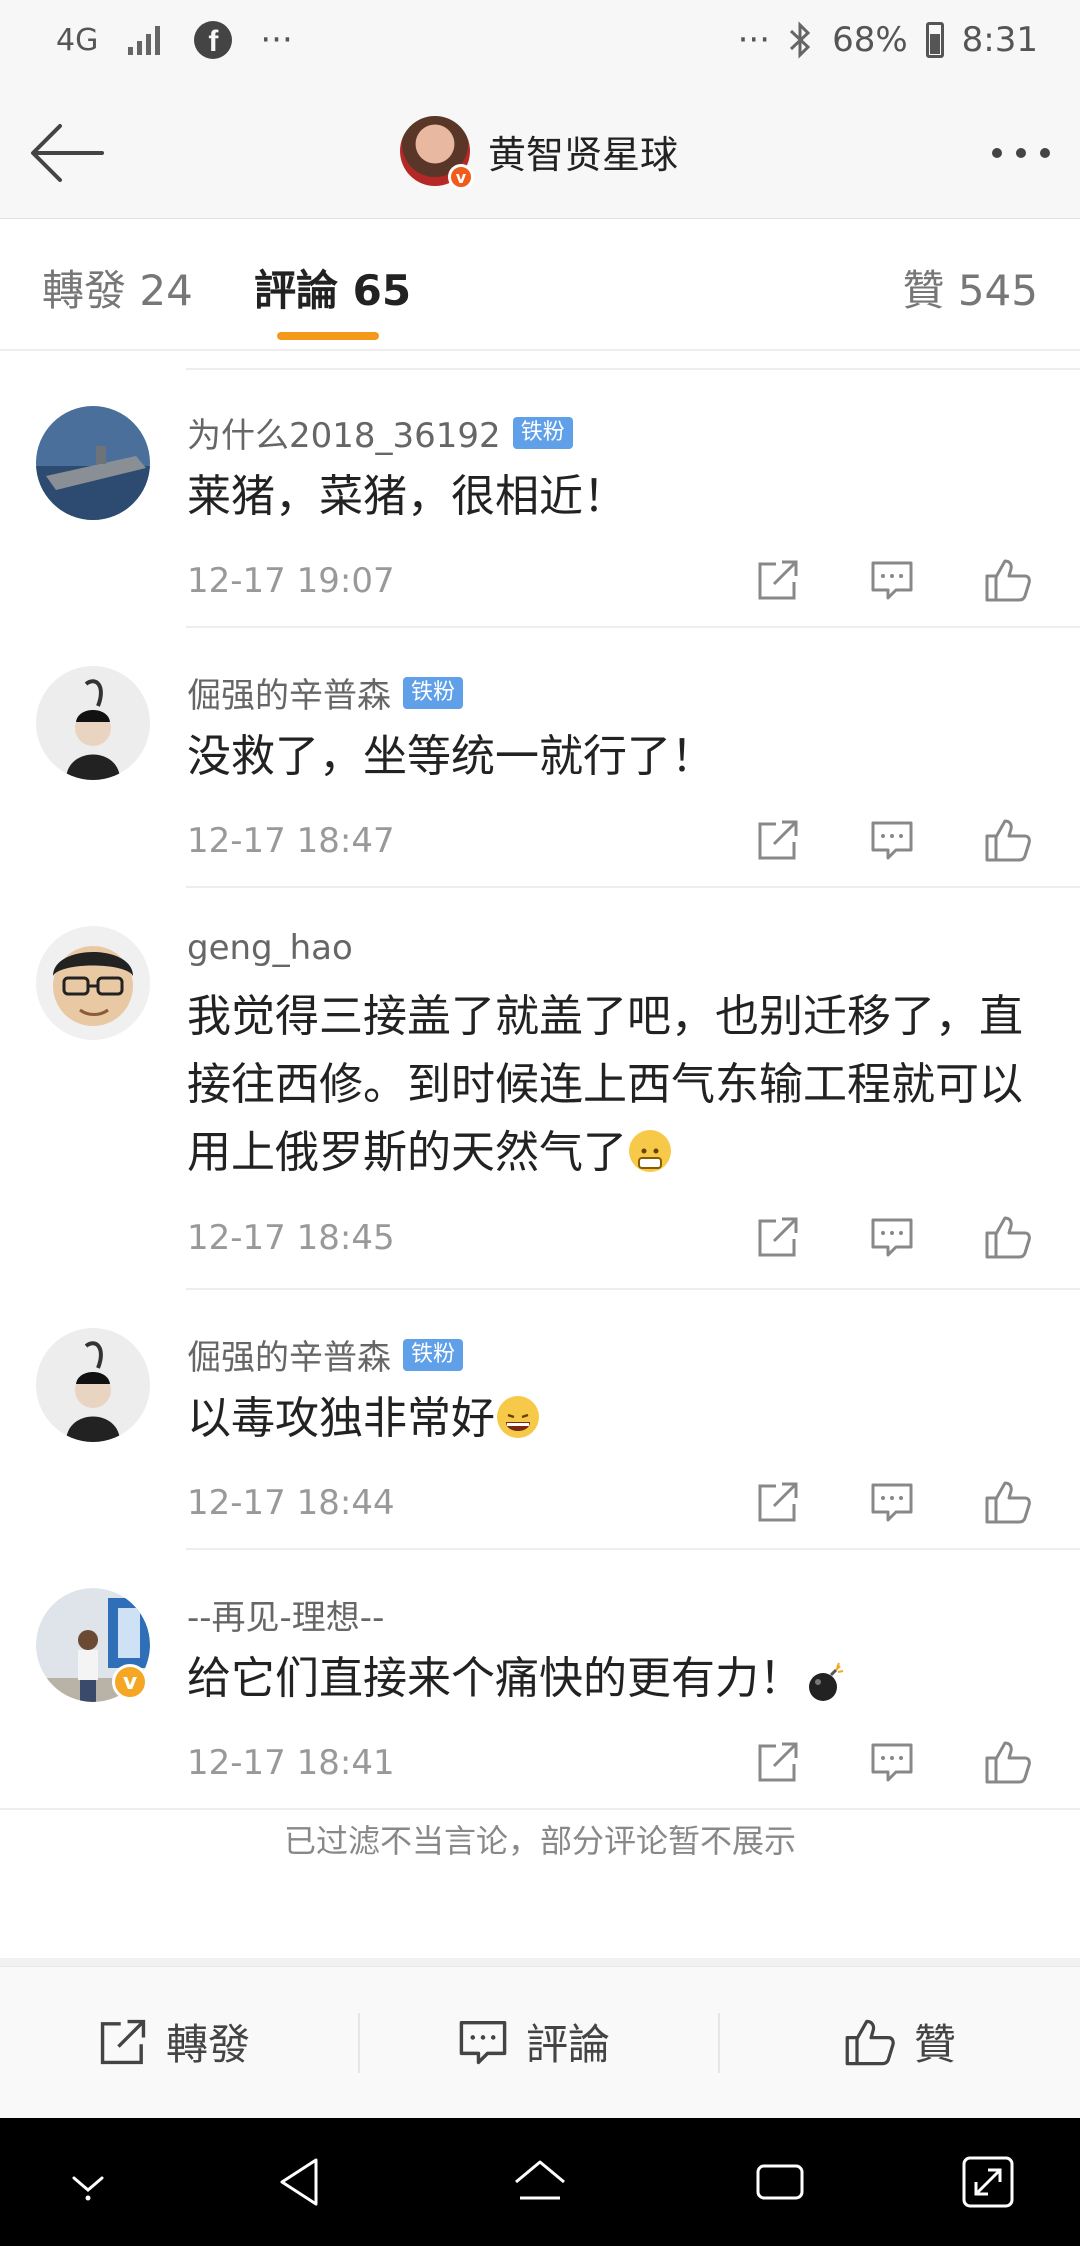  What do you see at coordinates (540, 46) in the screenshot?
I see `status-bar: 4G f ··· ··· 68% 8:31` at bounding box center [540, 46].